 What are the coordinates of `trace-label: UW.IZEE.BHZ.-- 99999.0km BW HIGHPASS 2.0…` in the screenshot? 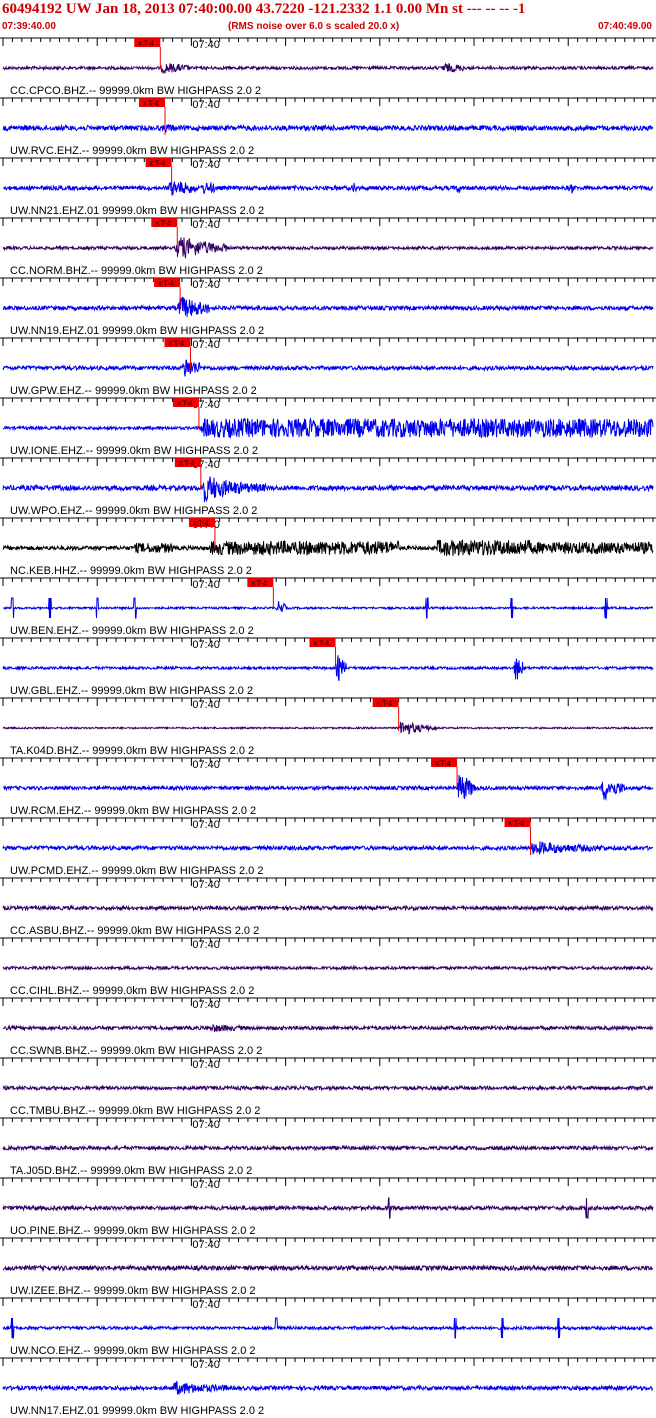 It's located at (133, 1291).